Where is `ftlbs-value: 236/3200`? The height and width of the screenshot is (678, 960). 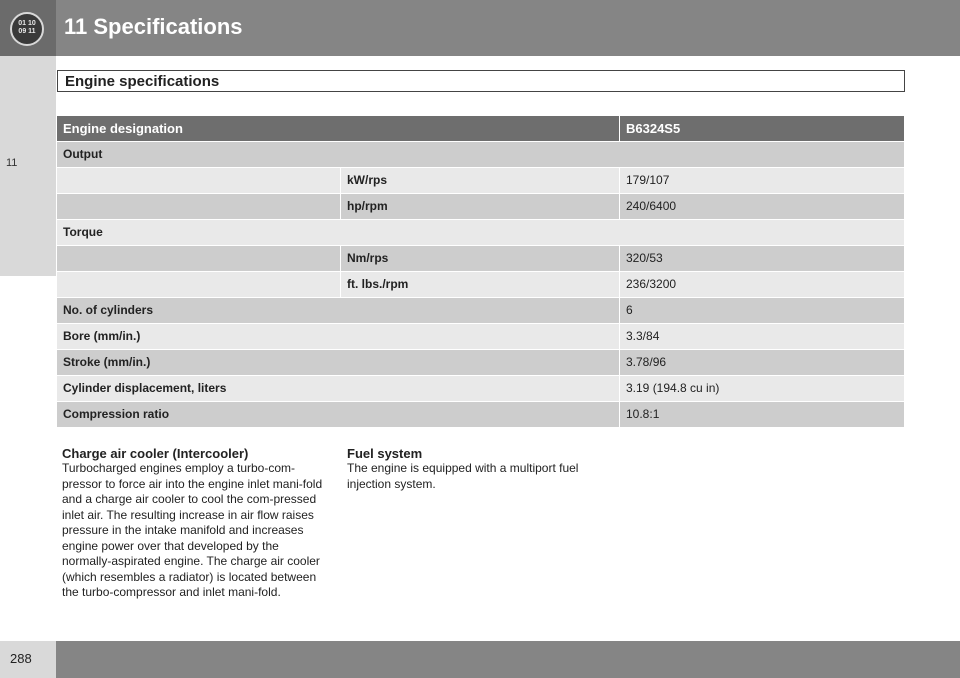
ftlbs-value: 236/3200 is located at coordinates (762, 284).